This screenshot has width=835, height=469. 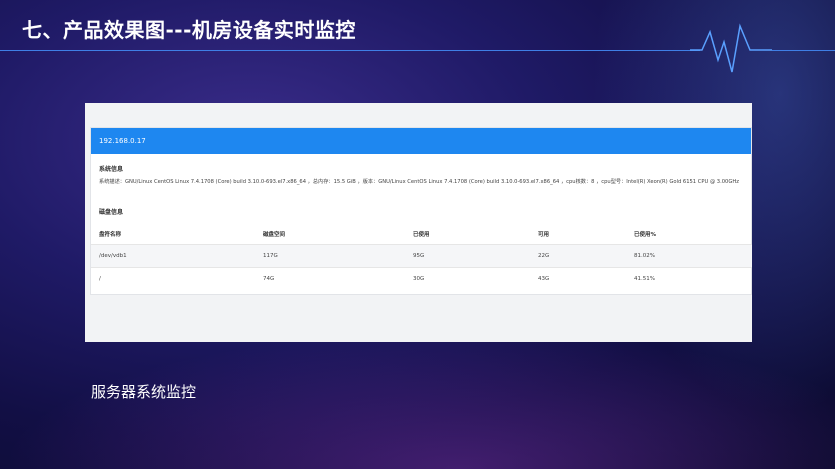 What do you see at coordinates (350, 50) in the screenshot?
I see `title-underline` at bounding box center [350, 50].